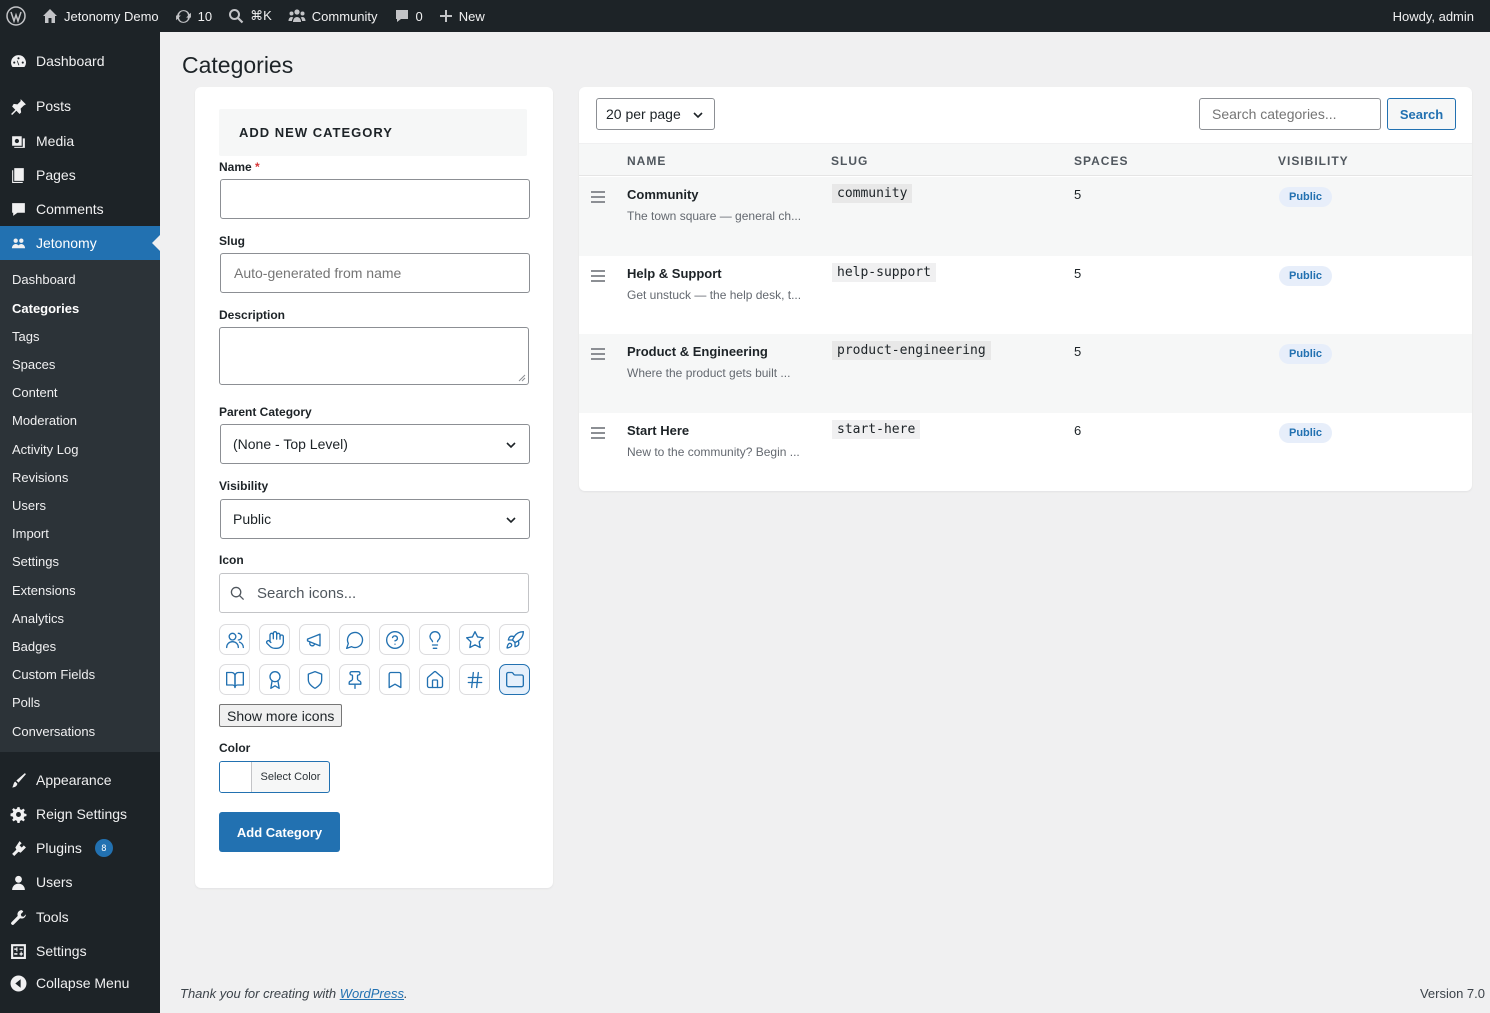  What do you see at coordinates (80, 951) in the screenshot?
I see `menu-settings: Settings` at bounding box center [80, 951].